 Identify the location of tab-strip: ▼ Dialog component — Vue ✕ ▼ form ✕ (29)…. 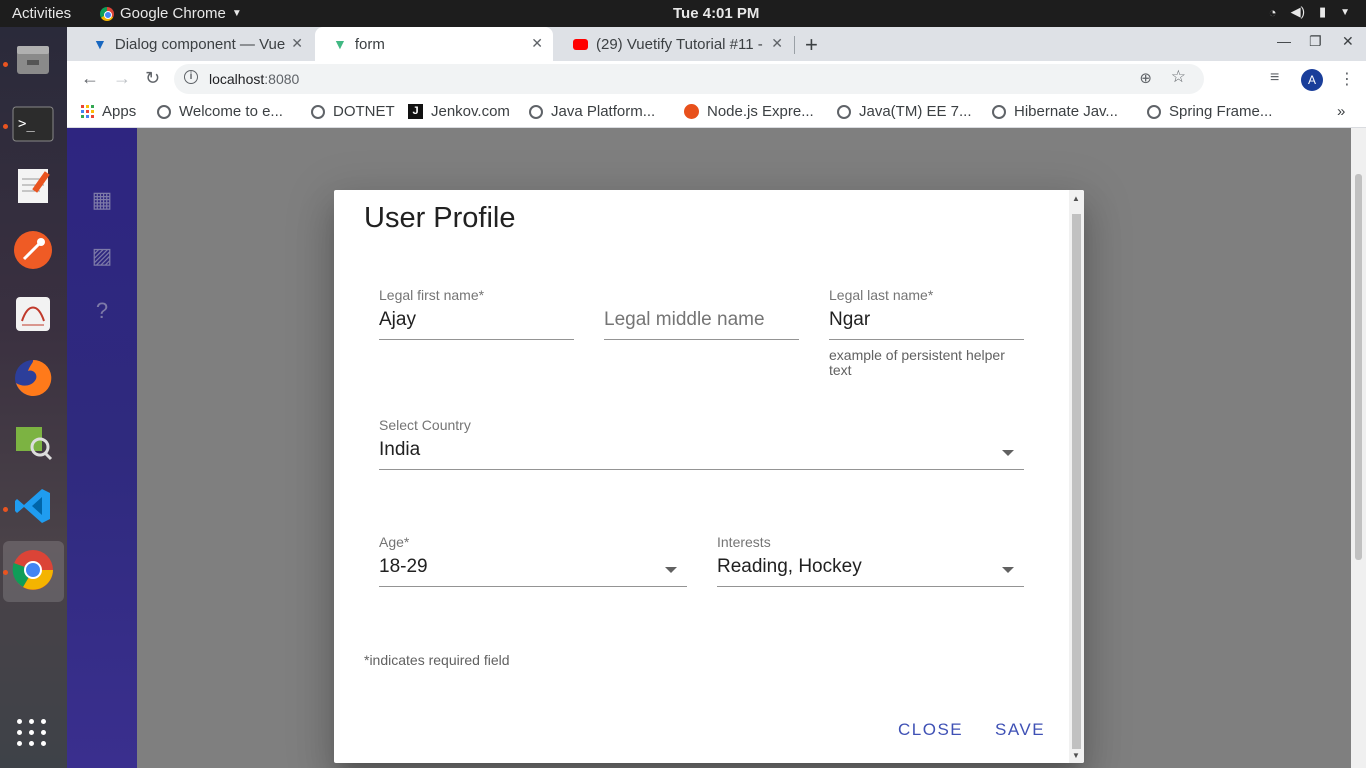
(716, 44).